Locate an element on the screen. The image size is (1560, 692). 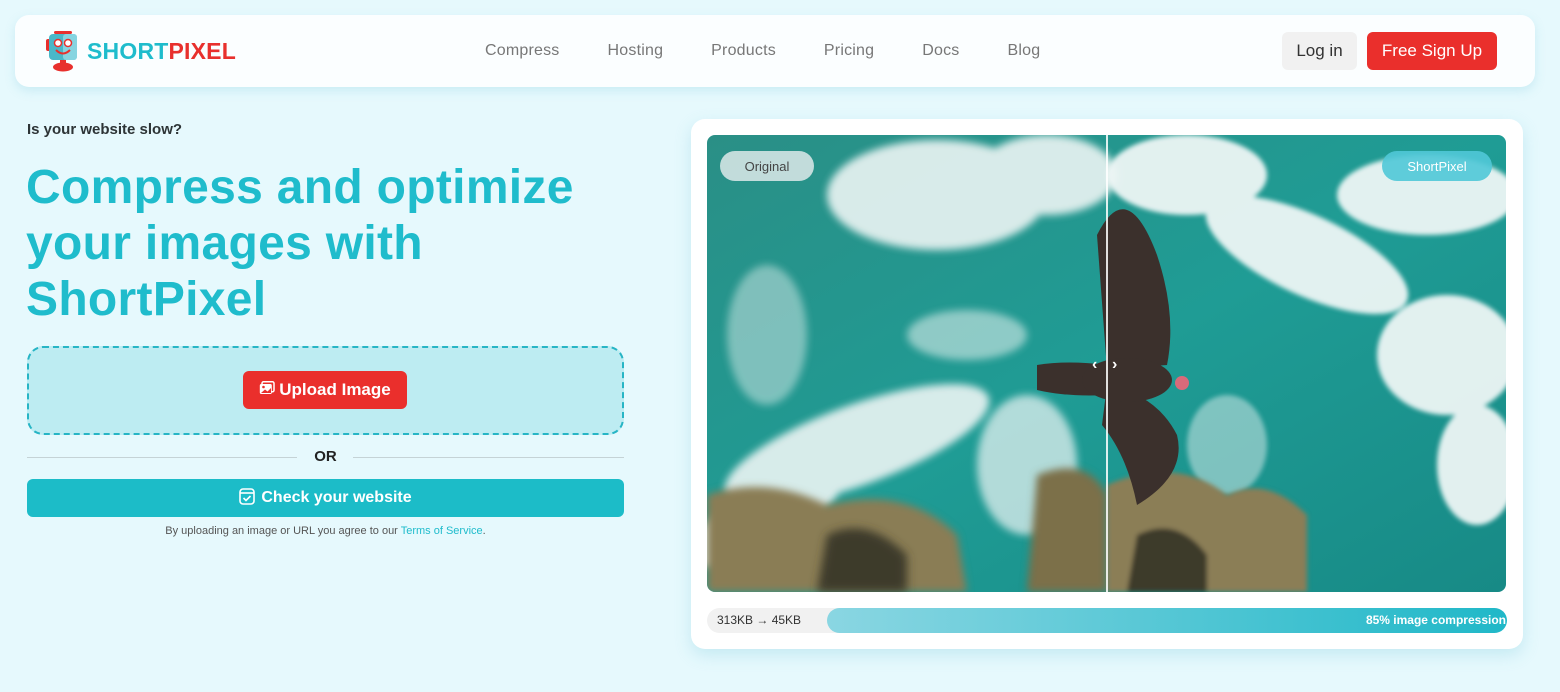
shortpixel-badge: ShortPixel is located at coordinates (1437, 166).